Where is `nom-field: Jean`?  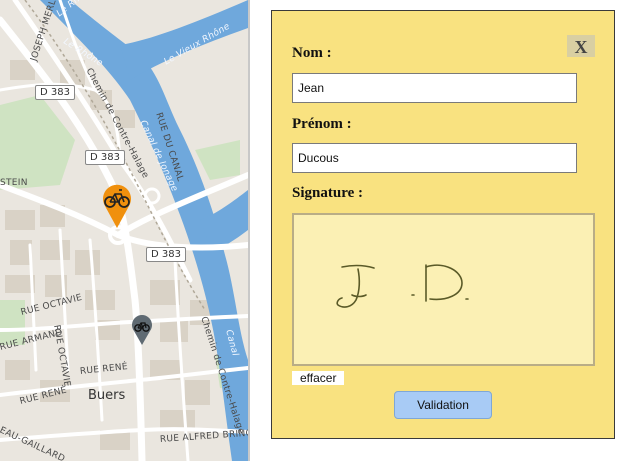 nom-field: Jean is located at coordinates (434, 88).